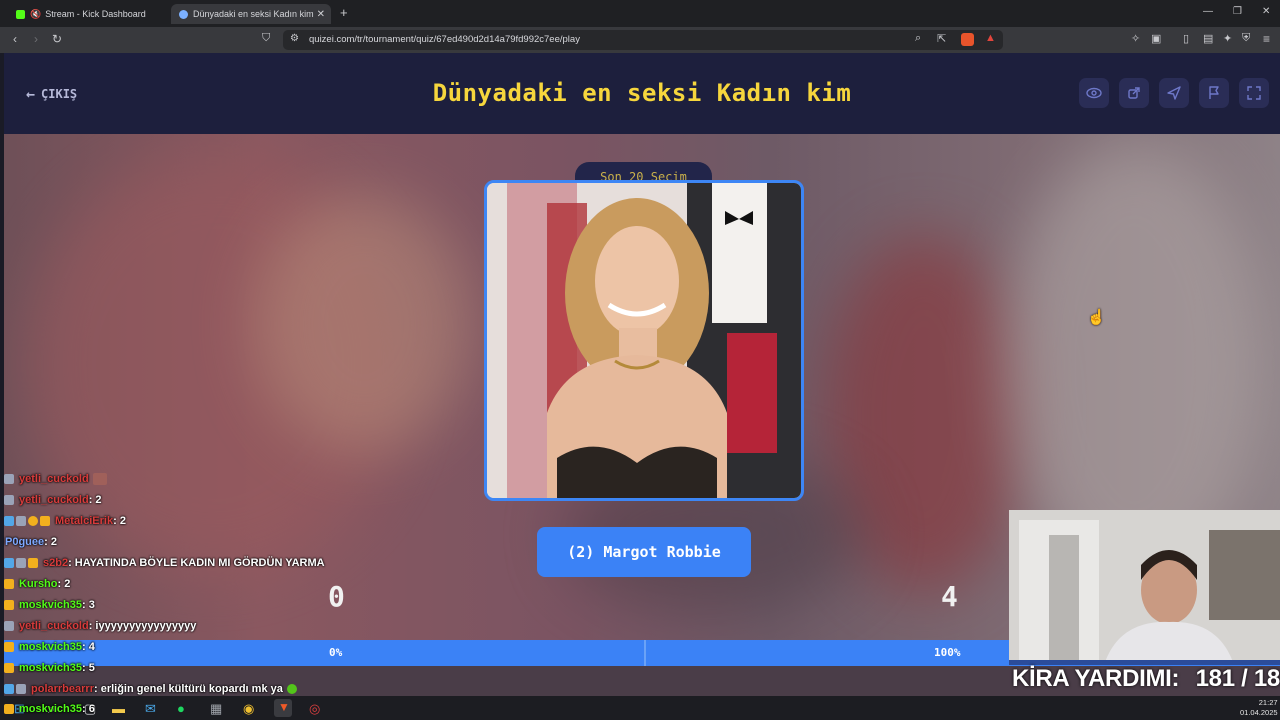  I want to click on eye-icon, so click(1094, 93).